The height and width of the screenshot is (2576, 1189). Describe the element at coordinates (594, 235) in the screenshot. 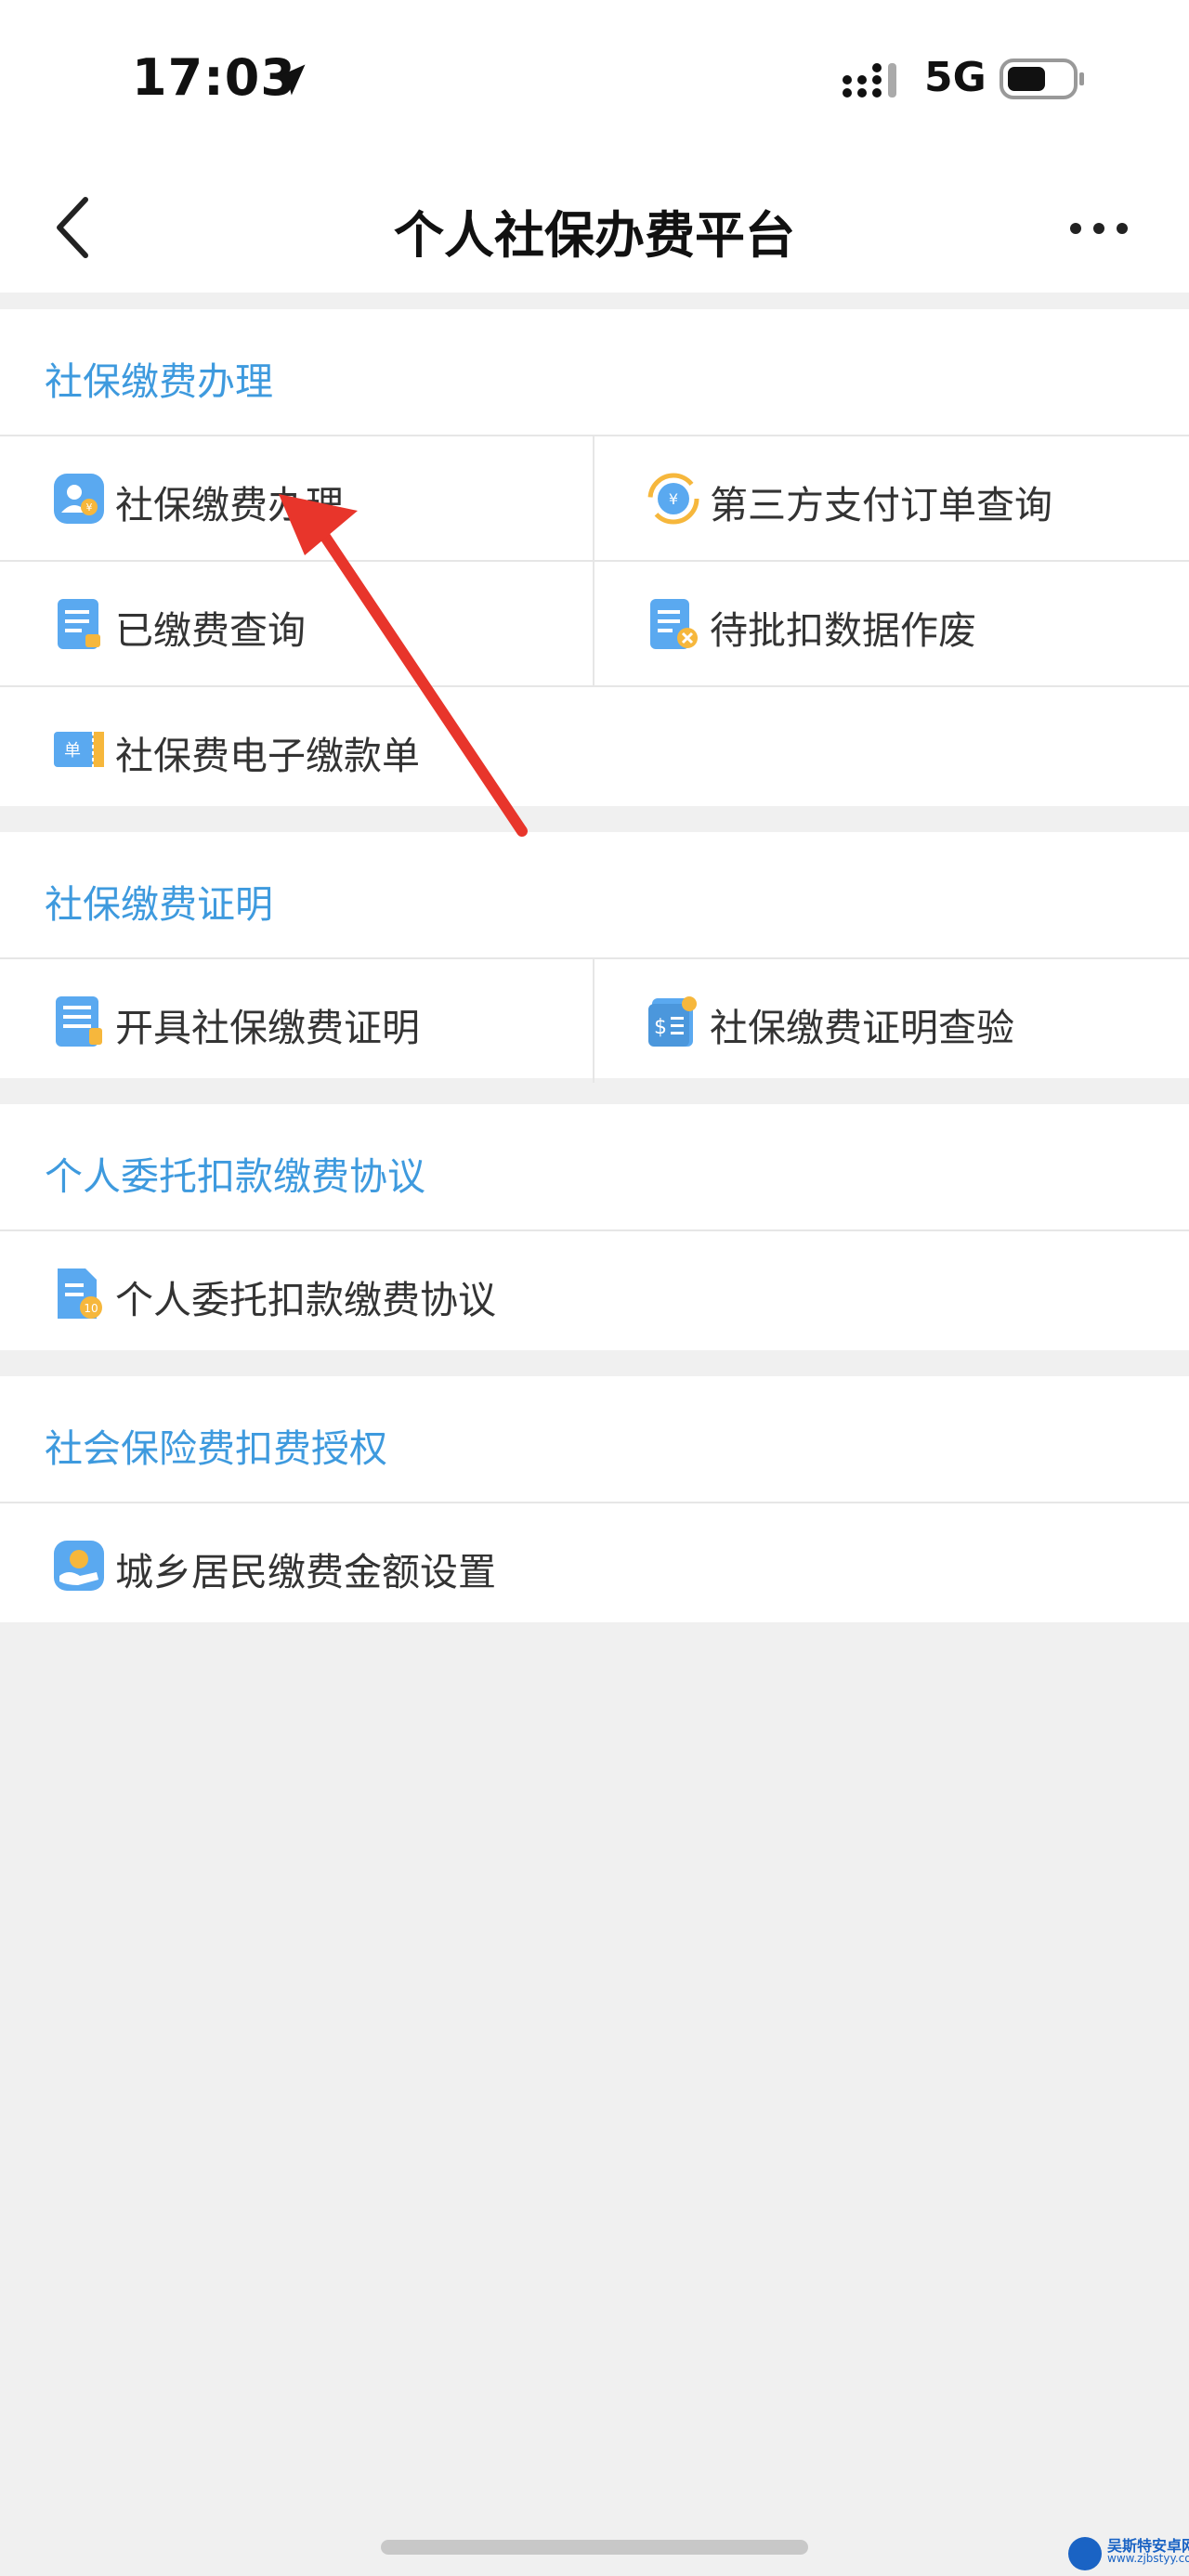

I see `page-title: 个人社保办费平台` at that location.